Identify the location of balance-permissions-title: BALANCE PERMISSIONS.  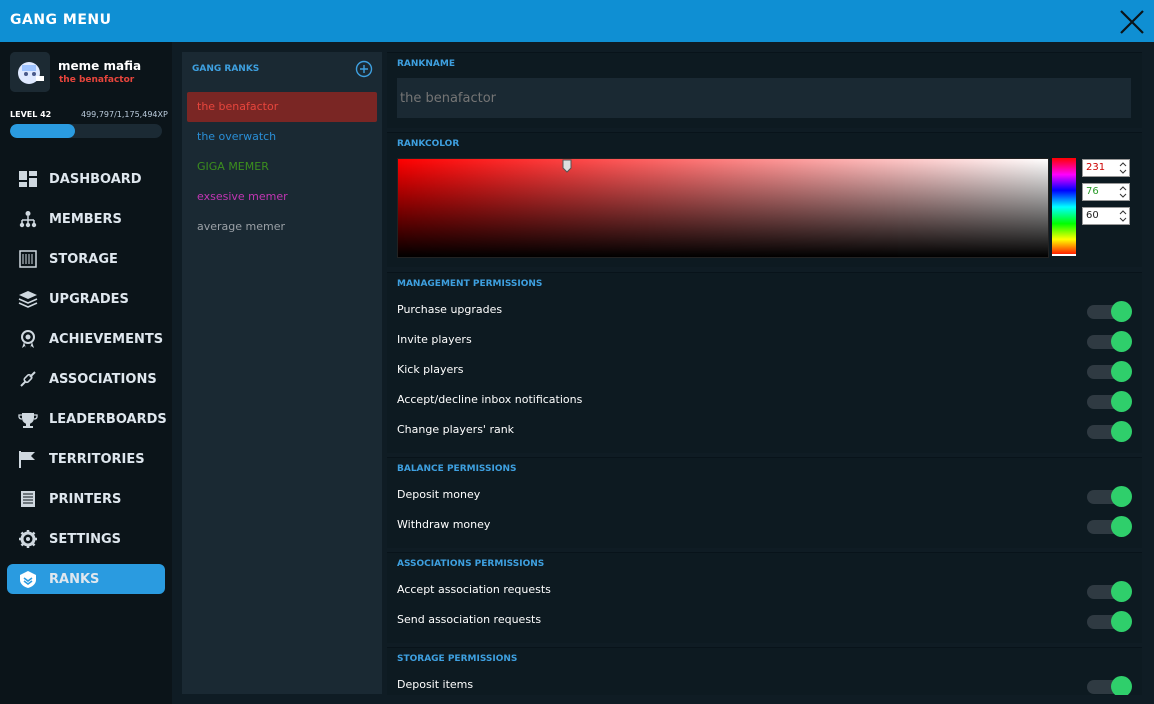
(457, 469).